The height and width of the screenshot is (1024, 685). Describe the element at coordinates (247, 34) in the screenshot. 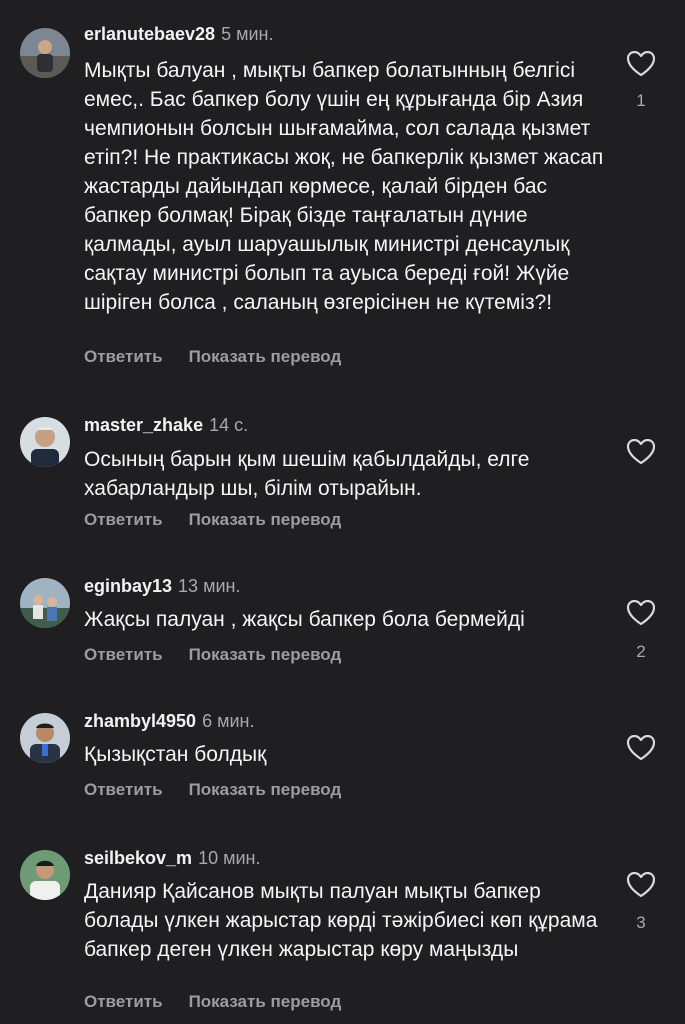

I see `timestamp: 5 мин.` at that location.